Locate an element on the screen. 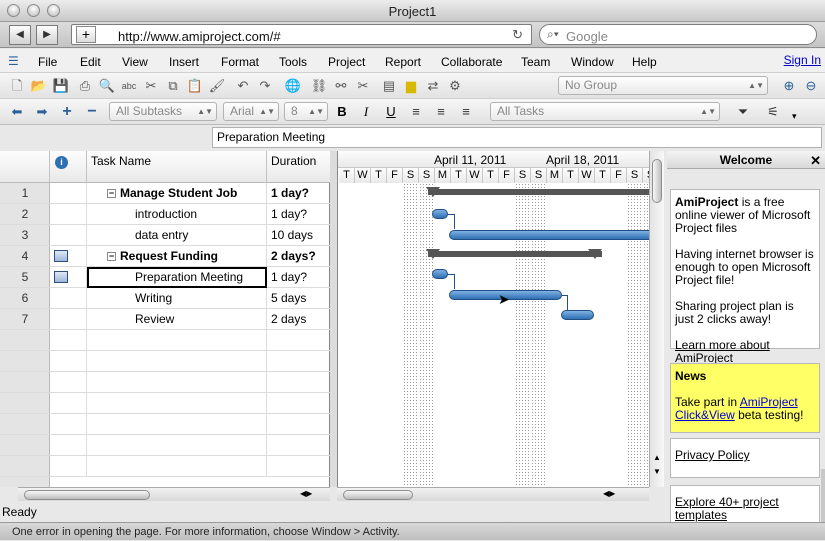  menu-team: Team is located at coordinates (535, 62).